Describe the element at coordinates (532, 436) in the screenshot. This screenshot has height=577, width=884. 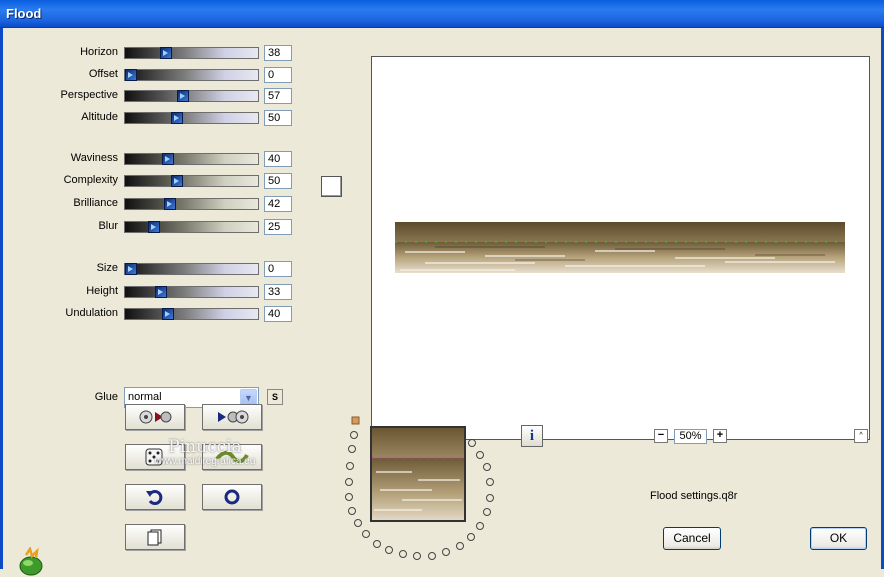
I see `info-button: i` at that location.